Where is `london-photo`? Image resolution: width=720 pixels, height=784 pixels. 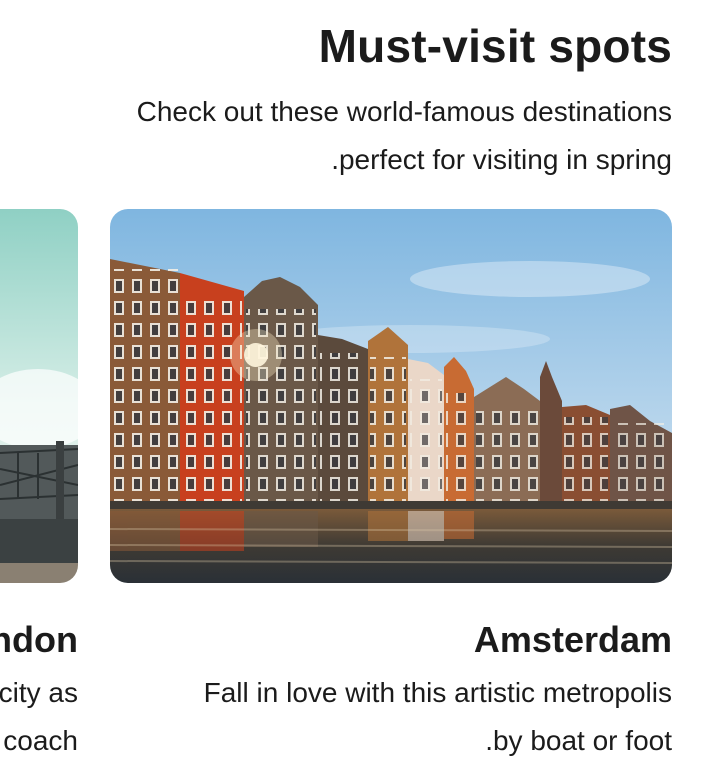
london-photo is located at coordinates (39, 396).